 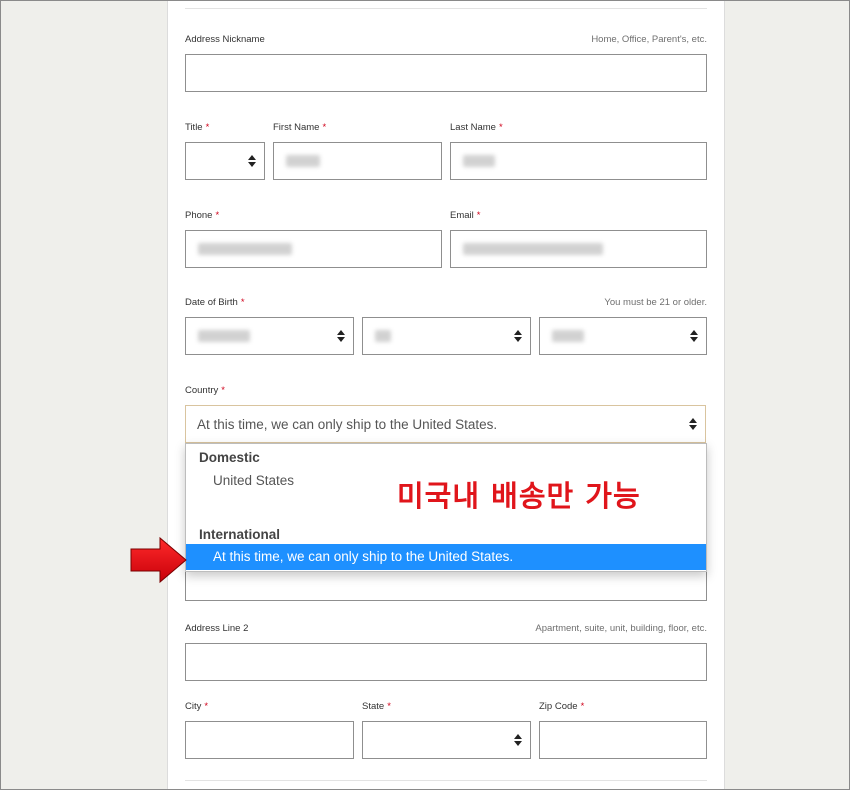 What do you see at coordinates (578, 161) in the screenshot?
I see `last-name-input` at bounding box center [578, 161].